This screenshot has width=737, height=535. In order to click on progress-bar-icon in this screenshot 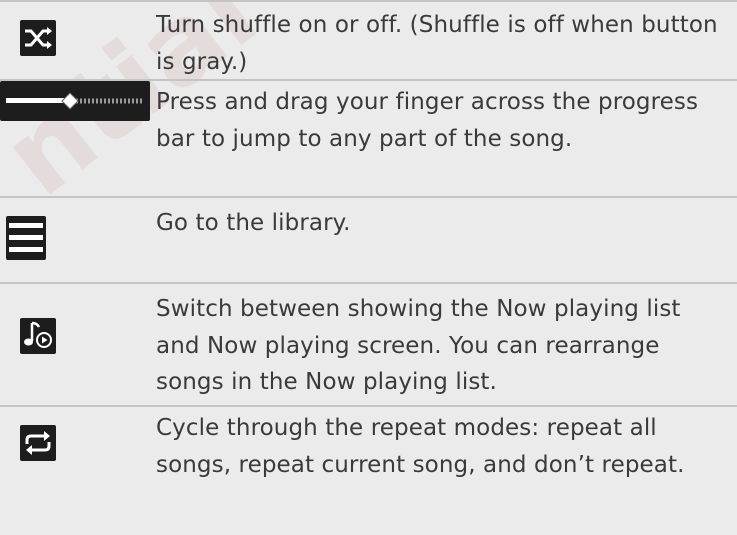, I will do `click(75, 101)`.